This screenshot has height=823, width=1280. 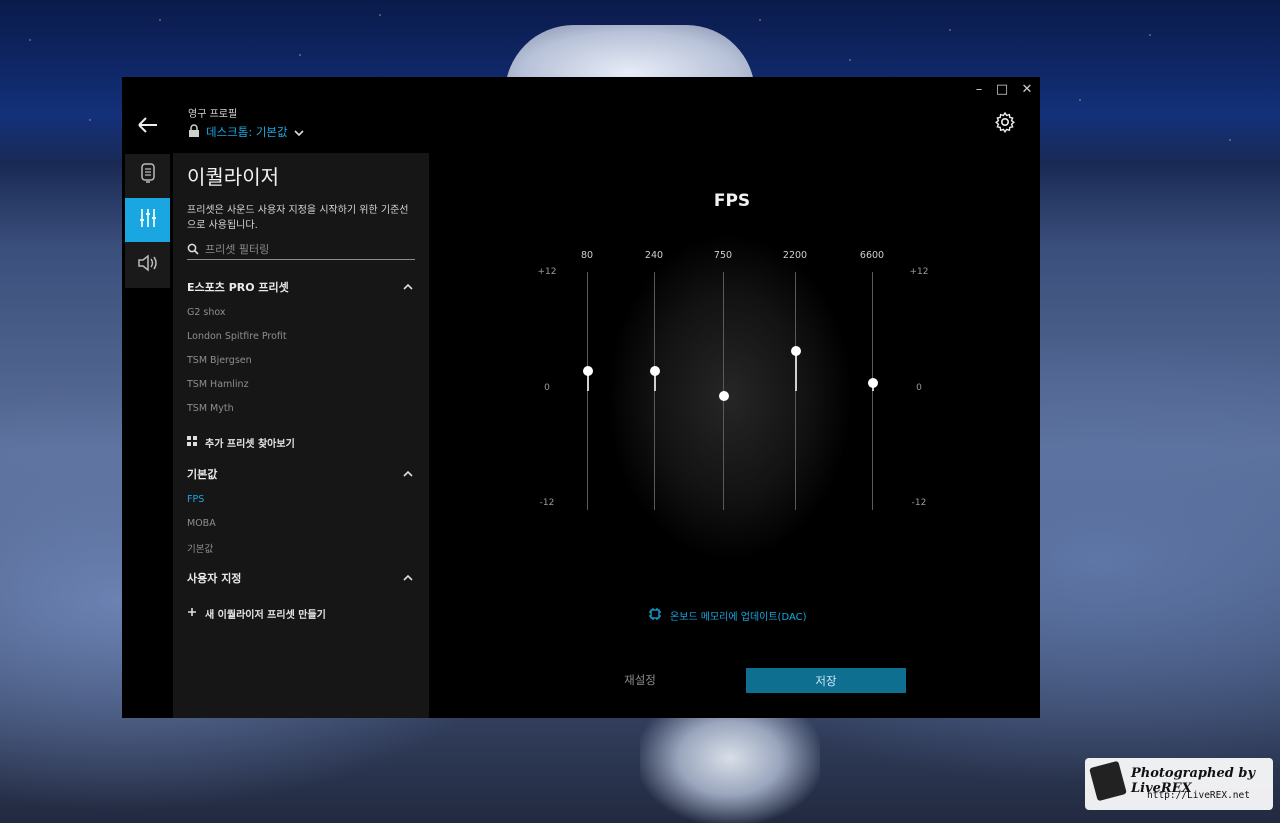 What do you see at coordinates (1027, 90) in the screenshot?
I see `close-button: ✕` at bounding box center [1027, 90].